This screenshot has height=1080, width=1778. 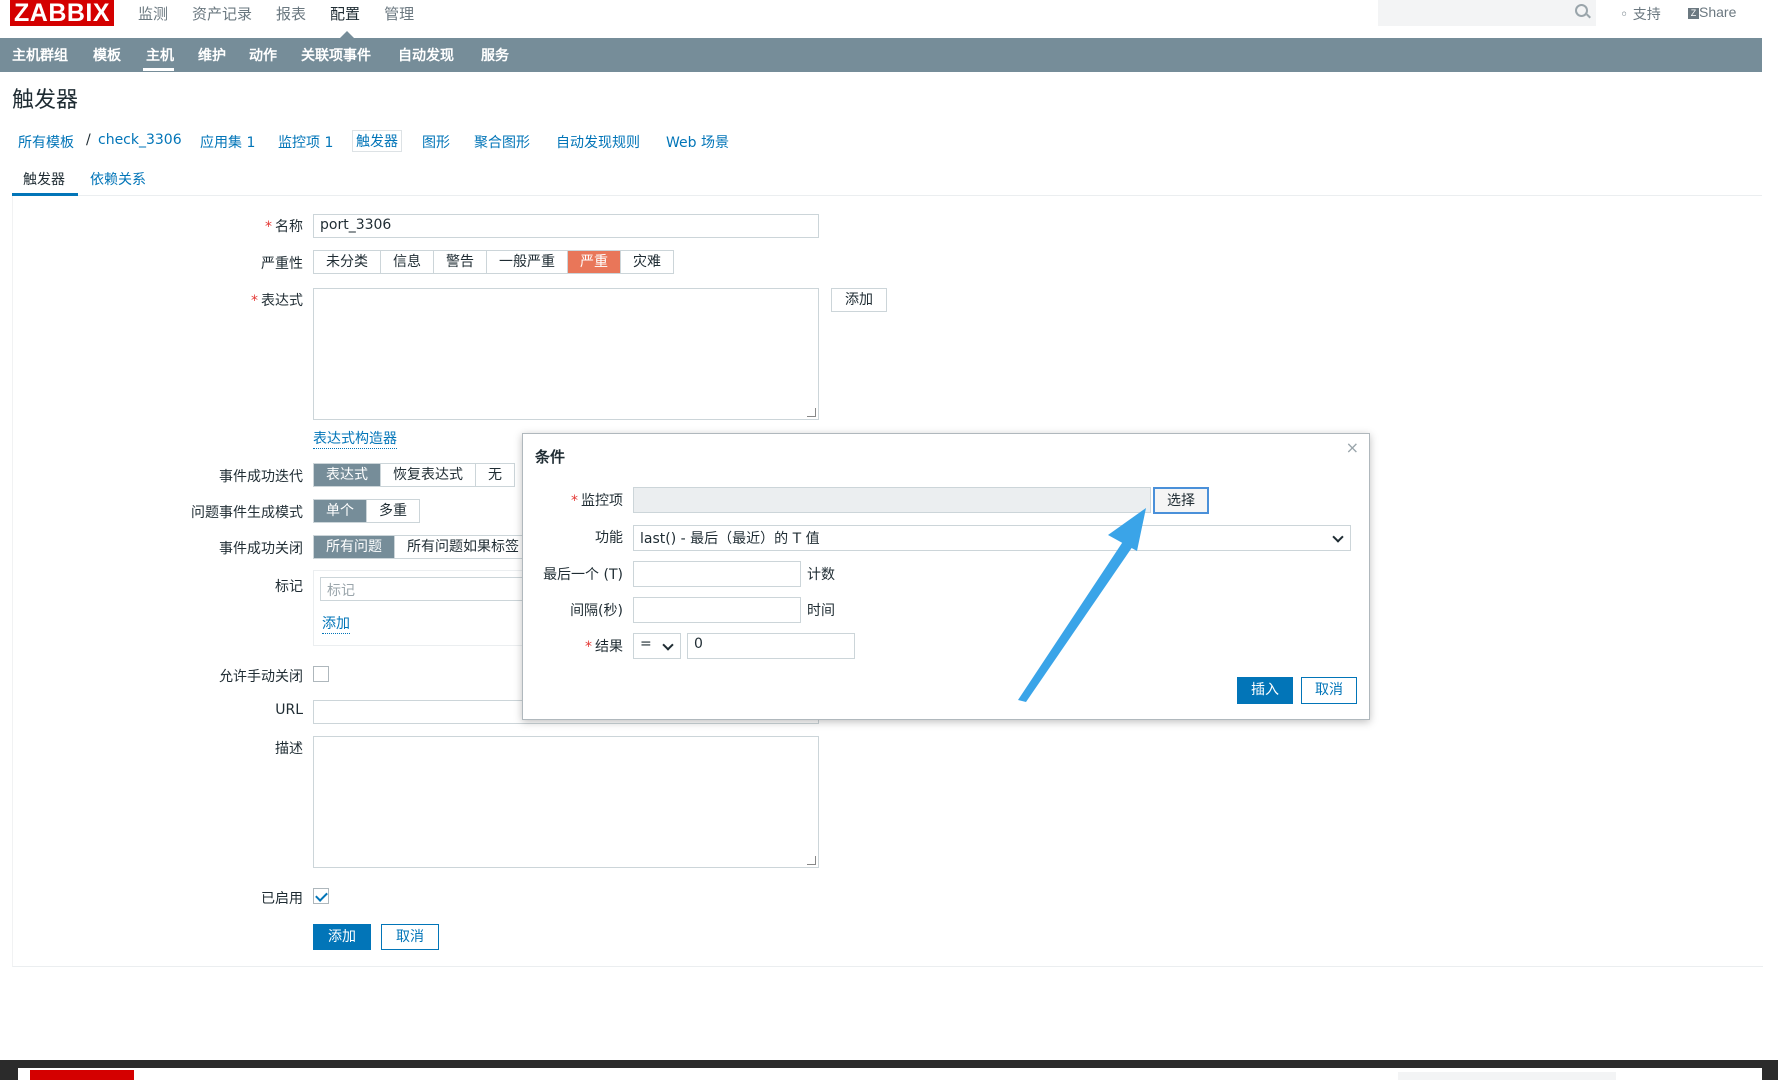 I want to click on menu-configuration: 配置, so click(x=345, y=14).